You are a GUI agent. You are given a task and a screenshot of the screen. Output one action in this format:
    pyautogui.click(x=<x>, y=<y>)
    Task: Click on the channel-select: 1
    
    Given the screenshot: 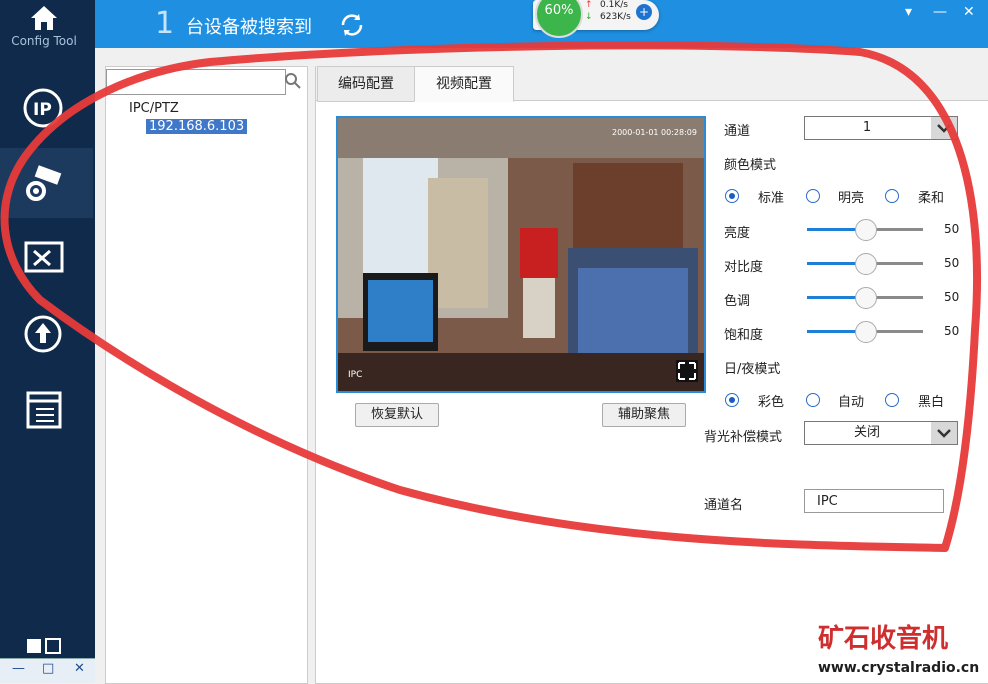 What is the action you would take?
    pyautogui.click(x=881, y=128)
    